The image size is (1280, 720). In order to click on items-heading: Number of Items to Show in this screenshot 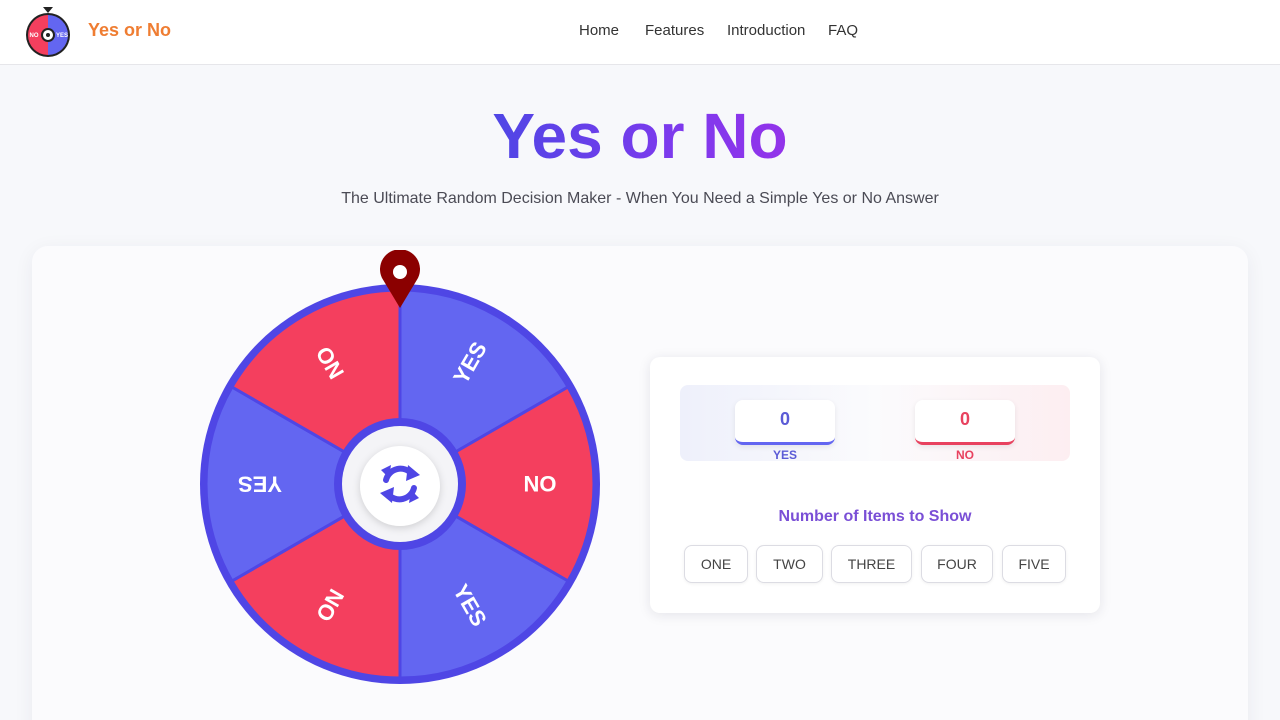, I will do `click(875, 516)`.